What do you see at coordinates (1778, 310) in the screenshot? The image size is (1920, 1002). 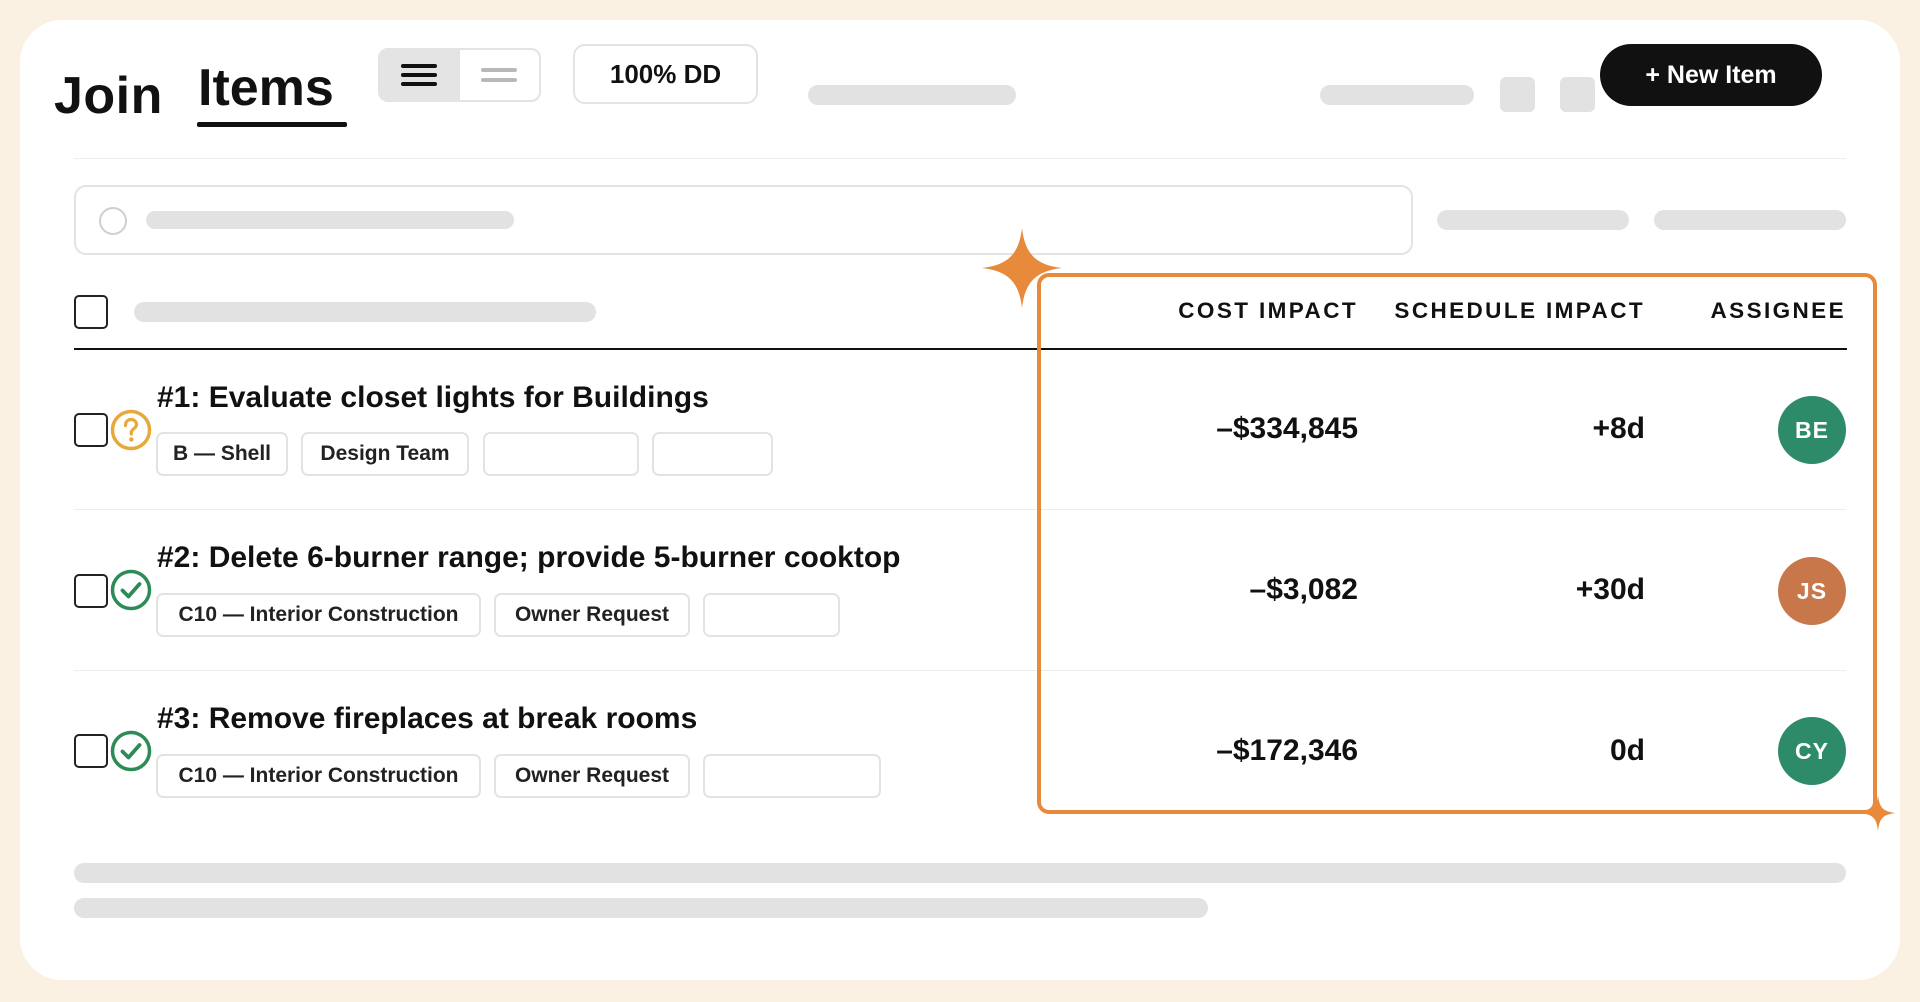 I see `column-header-assignee: ASSIGNEE` at bounding box center [1778, 310].